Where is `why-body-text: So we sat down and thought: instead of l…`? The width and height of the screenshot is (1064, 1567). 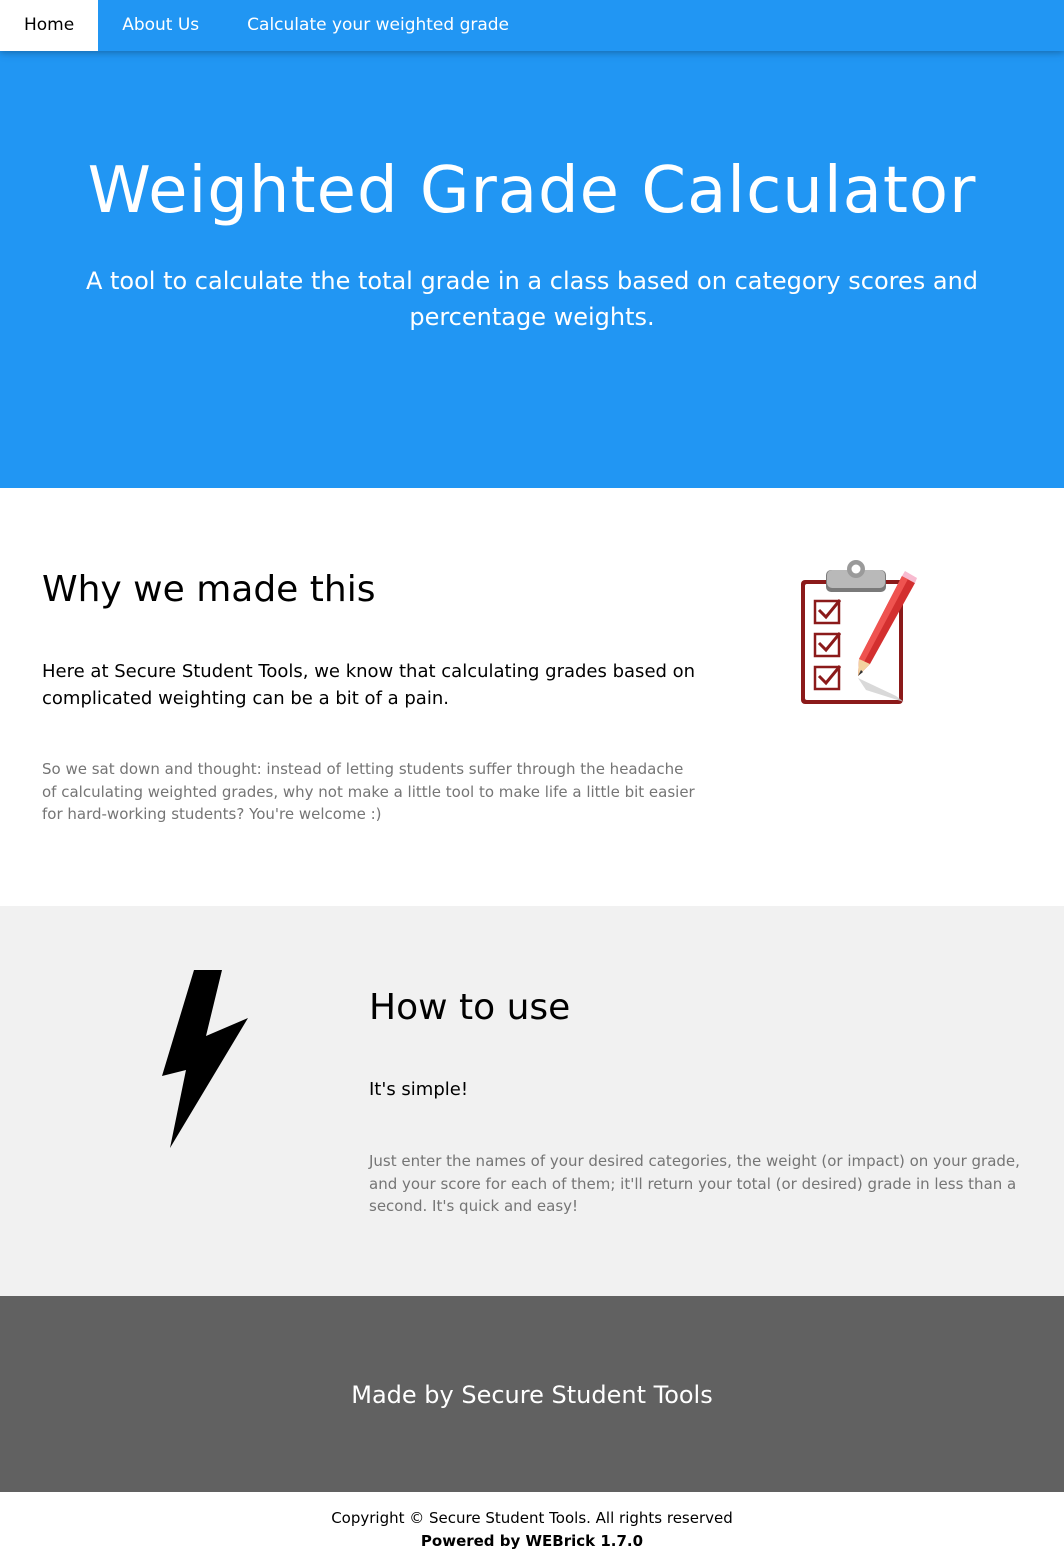
why-body-text: So we sat down and thought: instead of l… is located at coordinates (368, 791).